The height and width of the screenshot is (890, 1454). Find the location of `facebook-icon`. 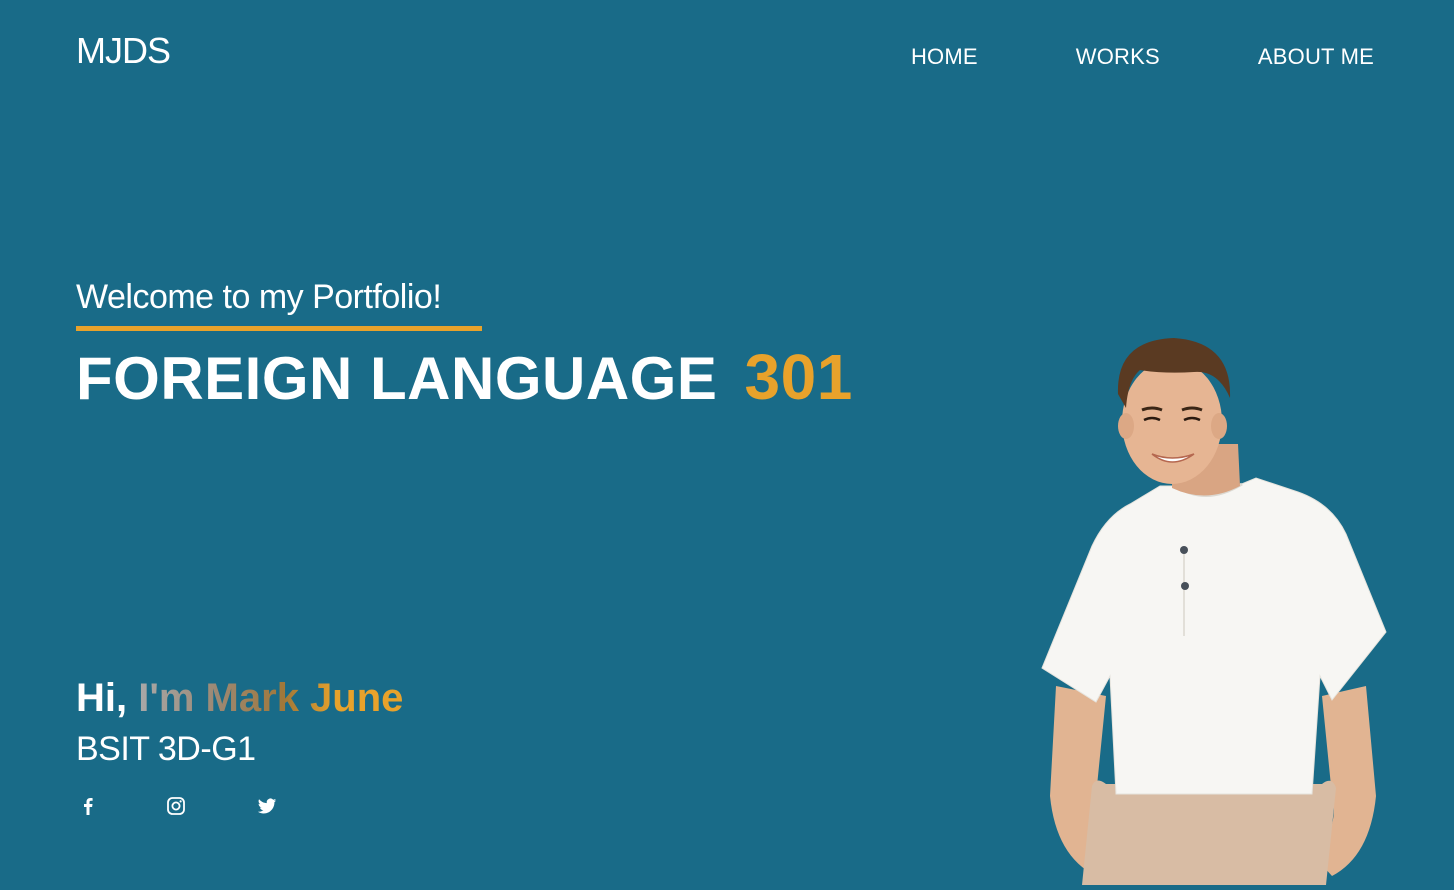

facebook-icon is located at coordinates (90, 806).